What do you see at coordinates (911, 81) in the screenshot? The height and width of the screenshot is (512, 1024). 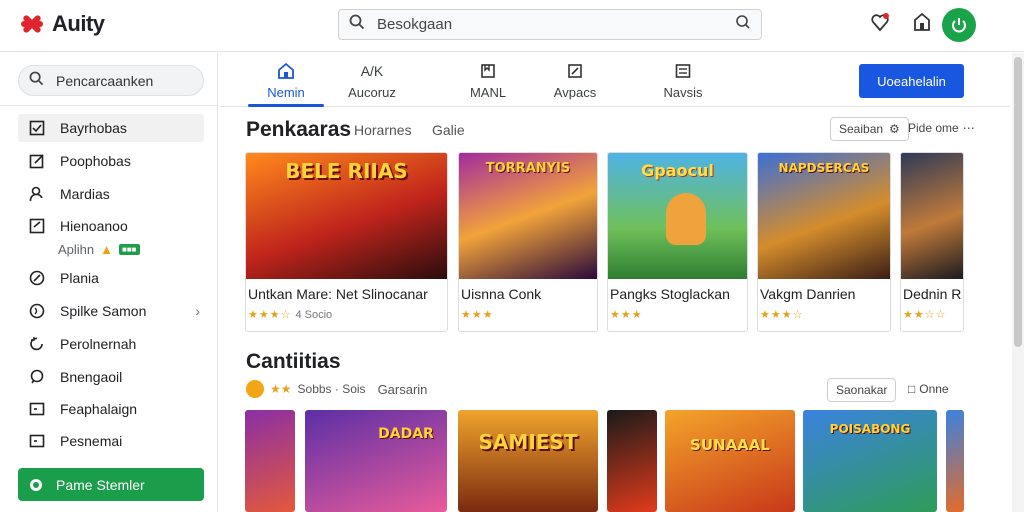 I see `primary-action-button: Uoeahelalin` at bounding box center [911, 81].